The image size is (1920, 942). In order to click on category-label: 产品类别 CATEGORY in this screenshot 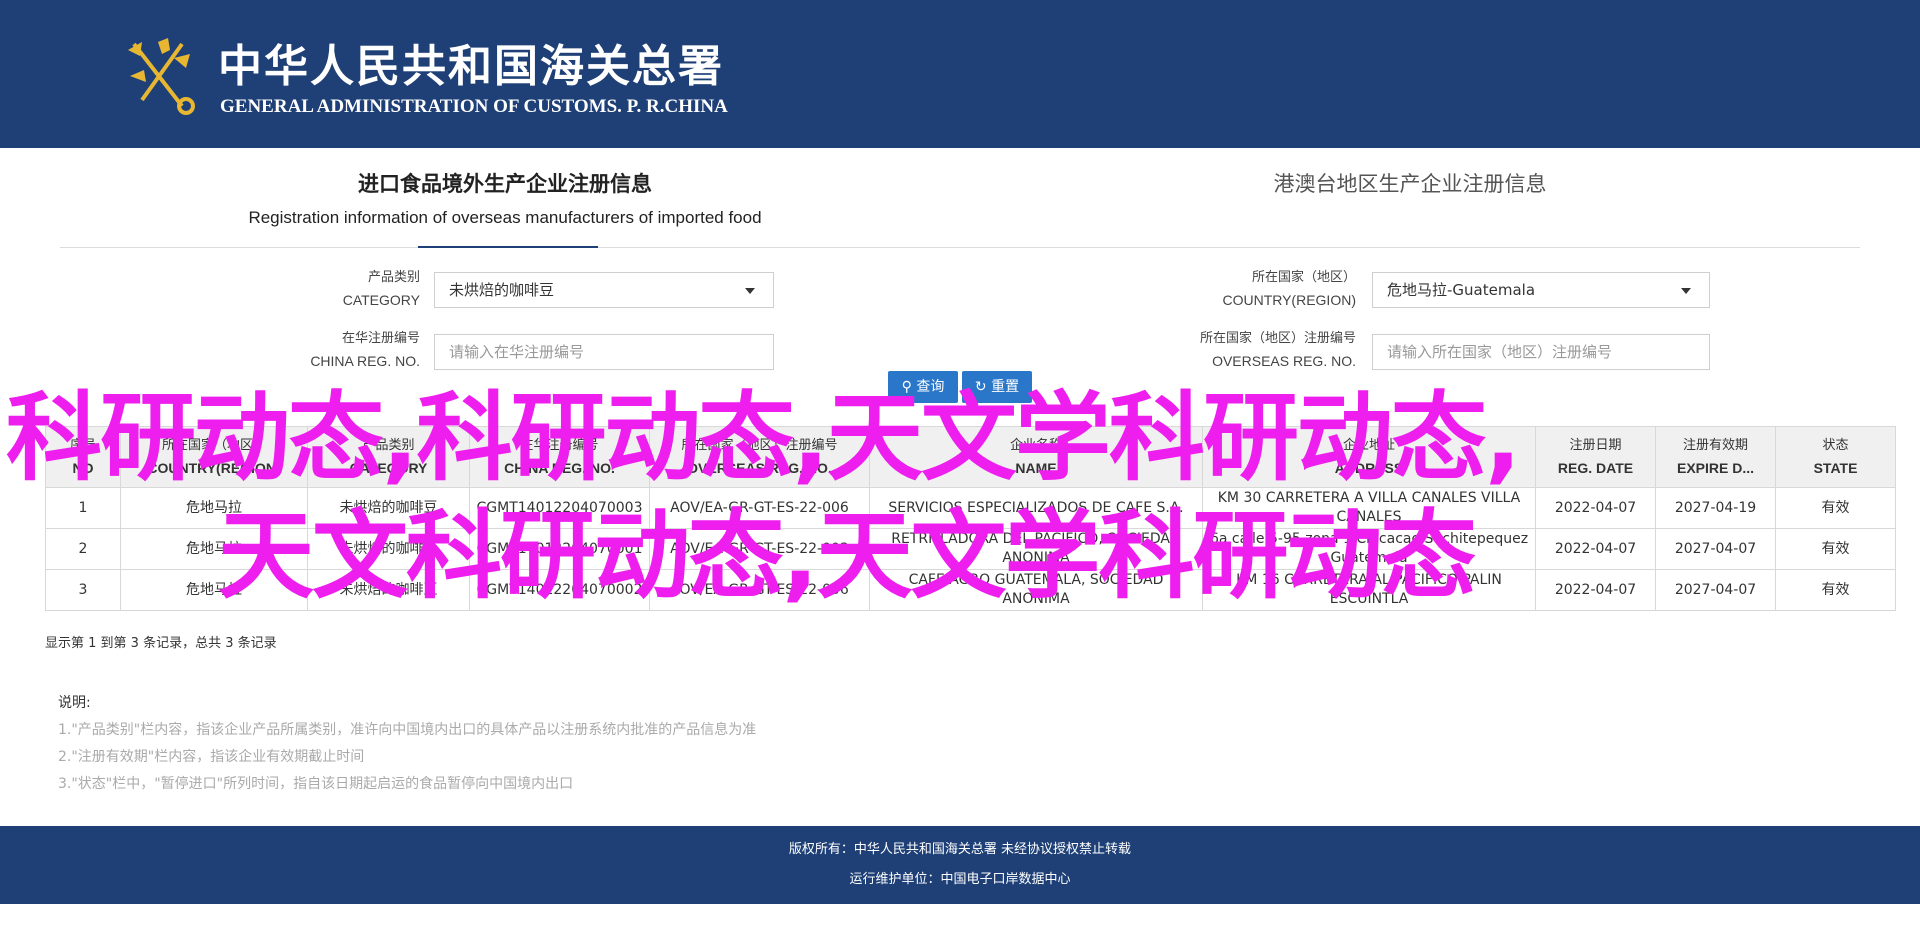, I will do `click(381, 289)`.